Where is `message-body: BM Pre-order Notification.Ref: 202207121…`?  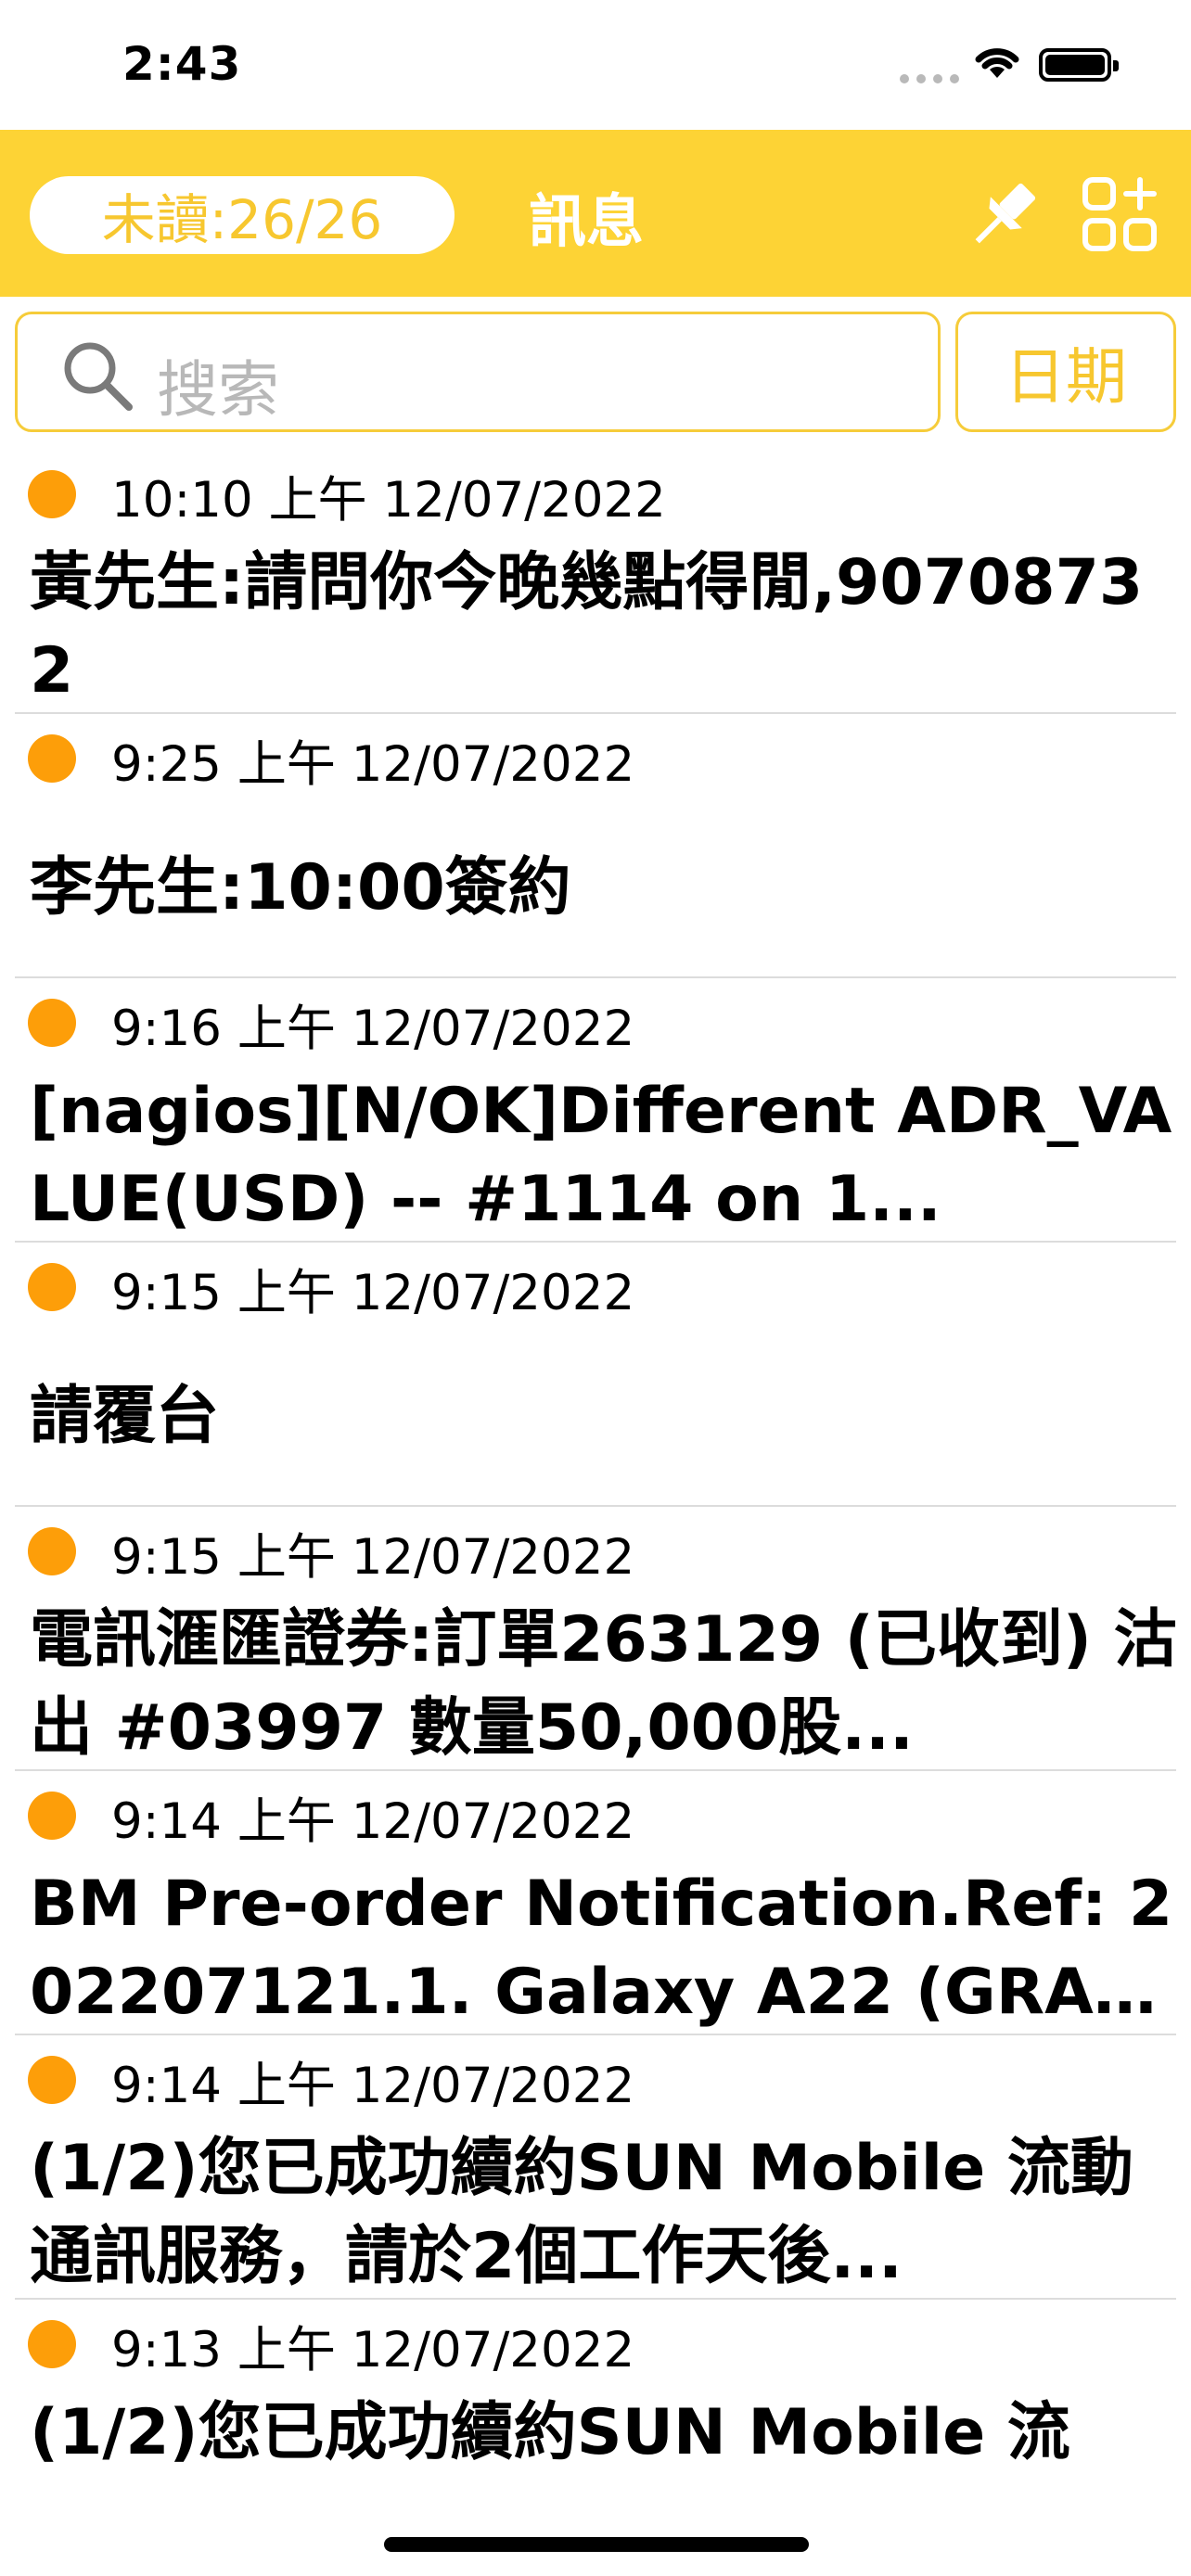
message-body: BM Pre-order Notification.Ref: 202207121… is located at coordinates (601, 1949).